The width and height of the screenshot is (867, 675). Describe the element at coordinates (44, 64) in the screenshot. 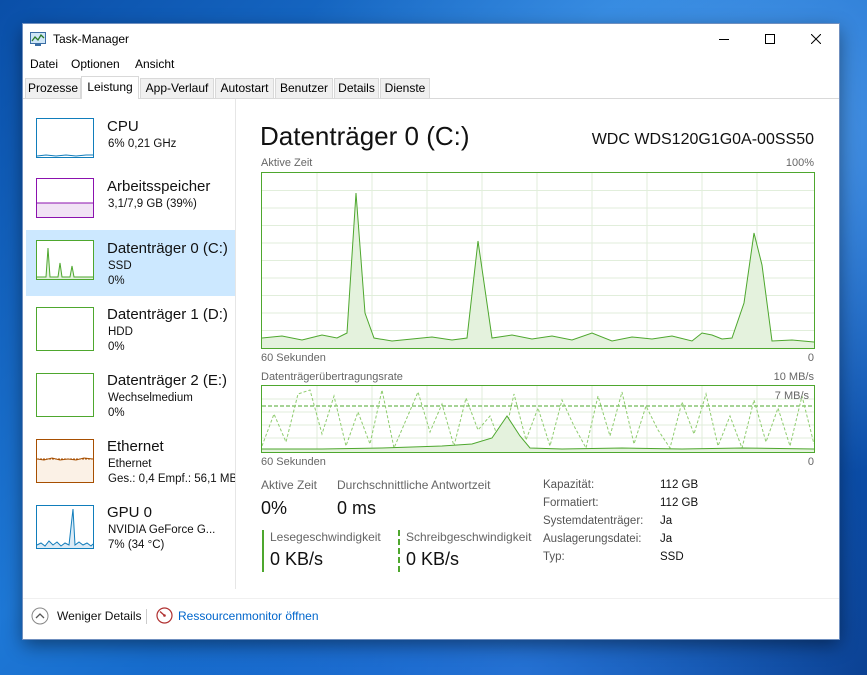

I see `menu-datei: Datei` at that location.